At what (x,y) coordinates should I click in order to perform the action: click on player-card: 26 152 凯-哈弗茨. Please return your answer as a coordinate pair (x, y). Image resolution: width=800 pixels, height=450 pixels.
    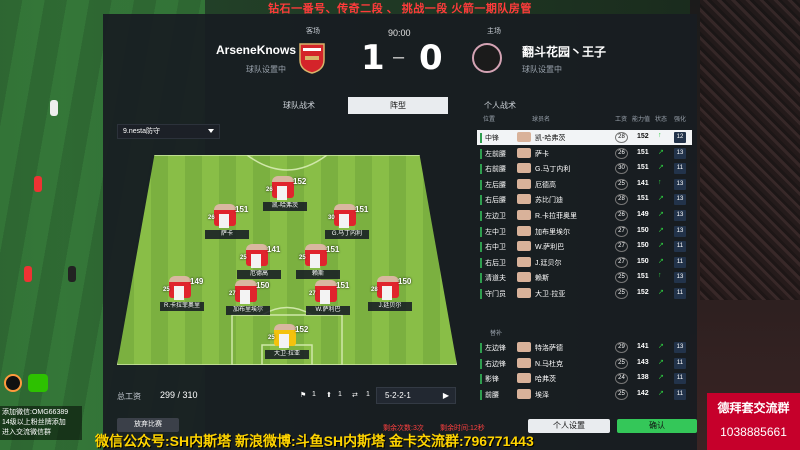
    Looking at the image, I should click on (285, 195).